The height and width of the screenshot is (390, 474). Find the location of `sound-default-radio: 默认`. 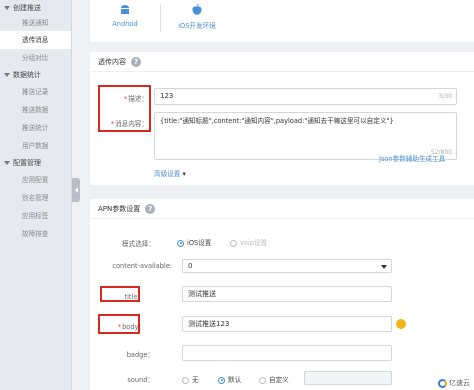

sound-default-radio: 默认 is located at coordinates (229, 379).